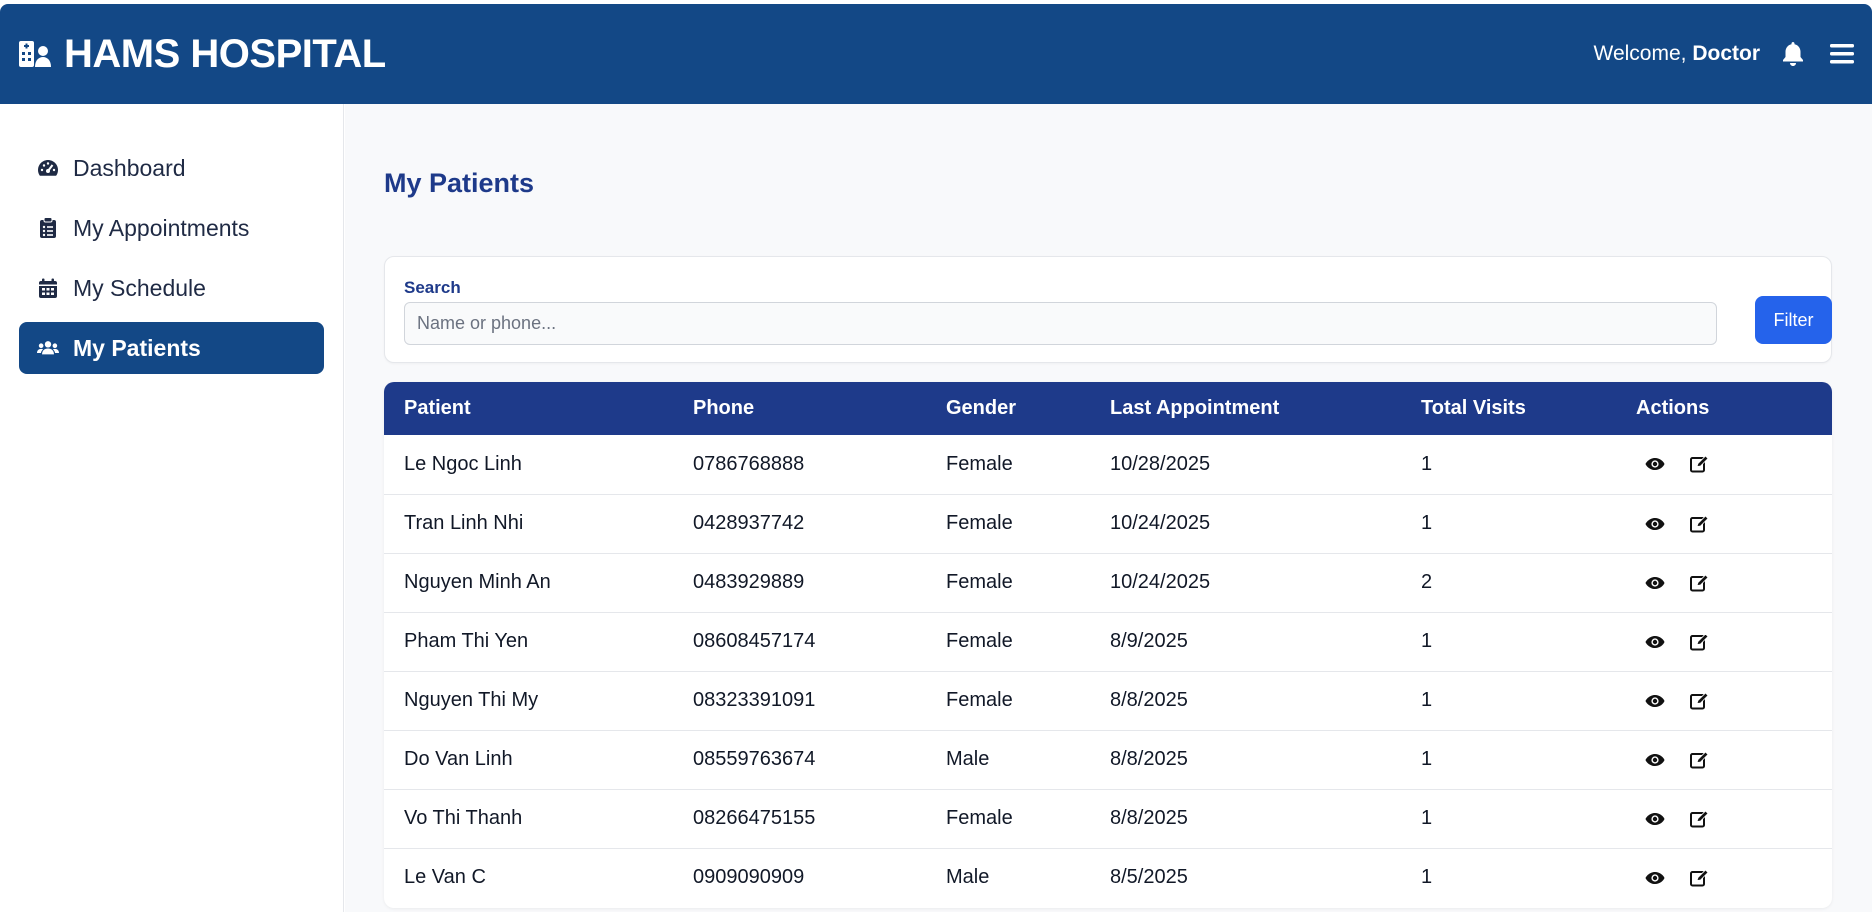 This screenshot has height=912, width=1872. I want to click on search-input, so click(1060, 323).